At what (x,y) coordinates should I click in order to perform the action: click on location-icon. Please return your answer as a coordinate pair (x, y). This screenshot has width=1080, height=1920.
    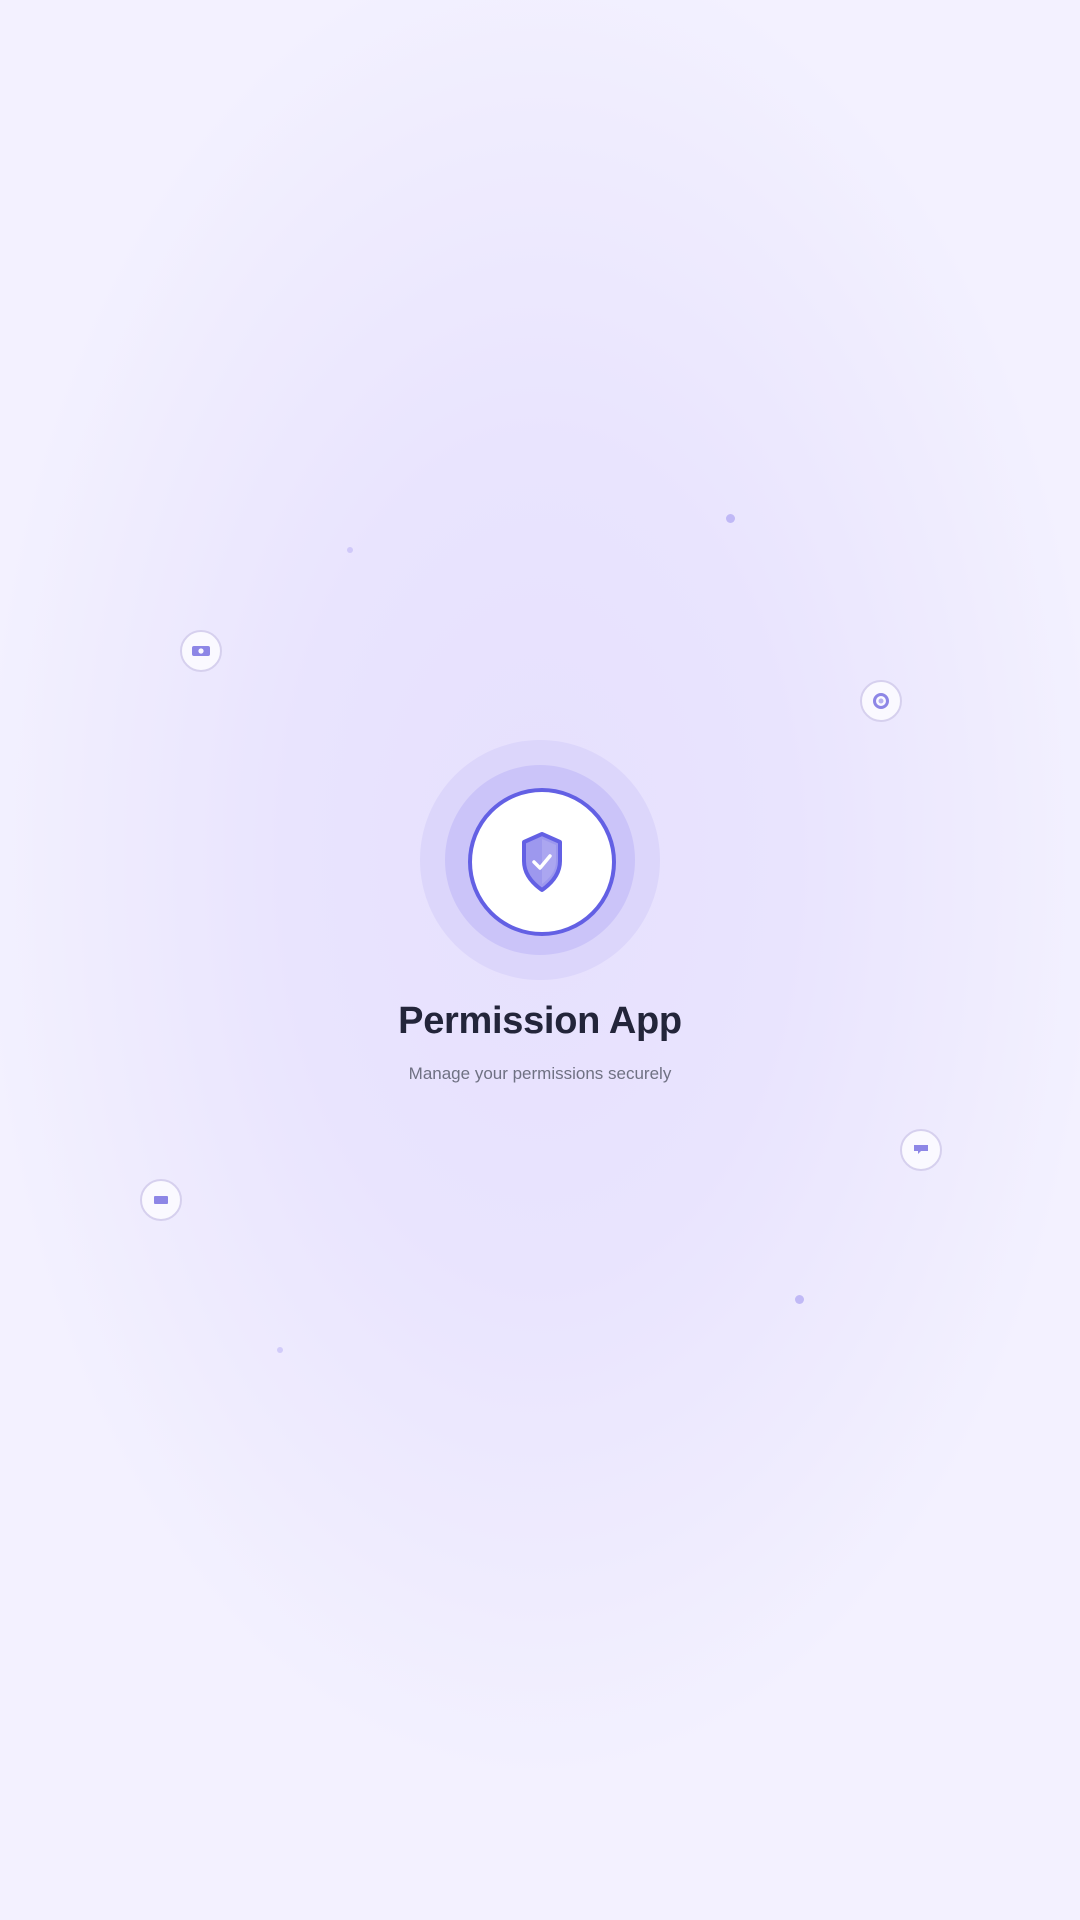
    Looking at the image, I should click on (881, 701).